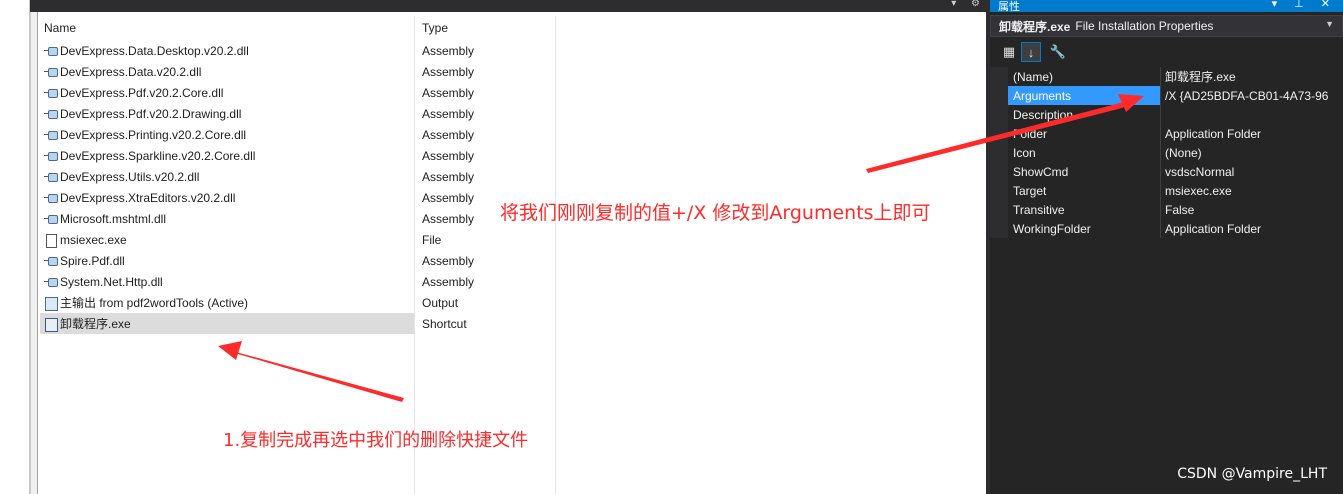  Describe the element at coordinates (227, 239) in the screenshot. I see `file-name-cell: msiexec.exe` at that location.